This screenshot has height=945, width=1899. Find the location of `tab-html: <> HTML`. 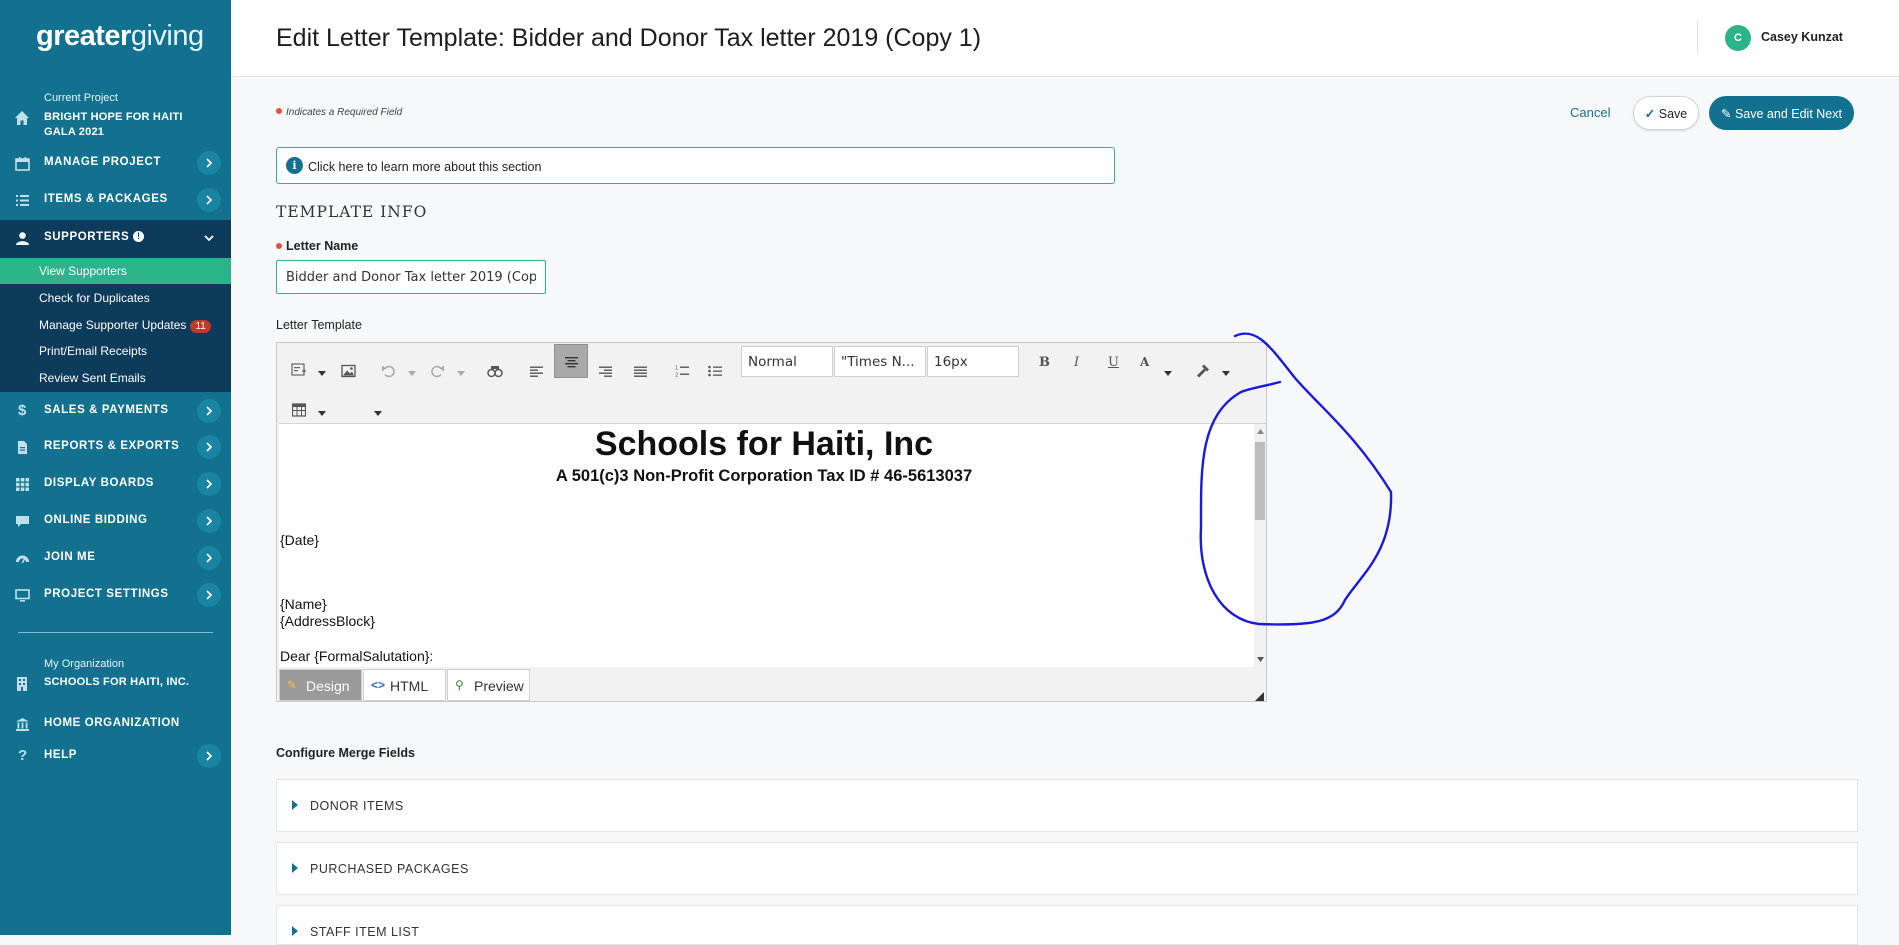

tab-html: <> HTML is located at coordinates (404, 685).